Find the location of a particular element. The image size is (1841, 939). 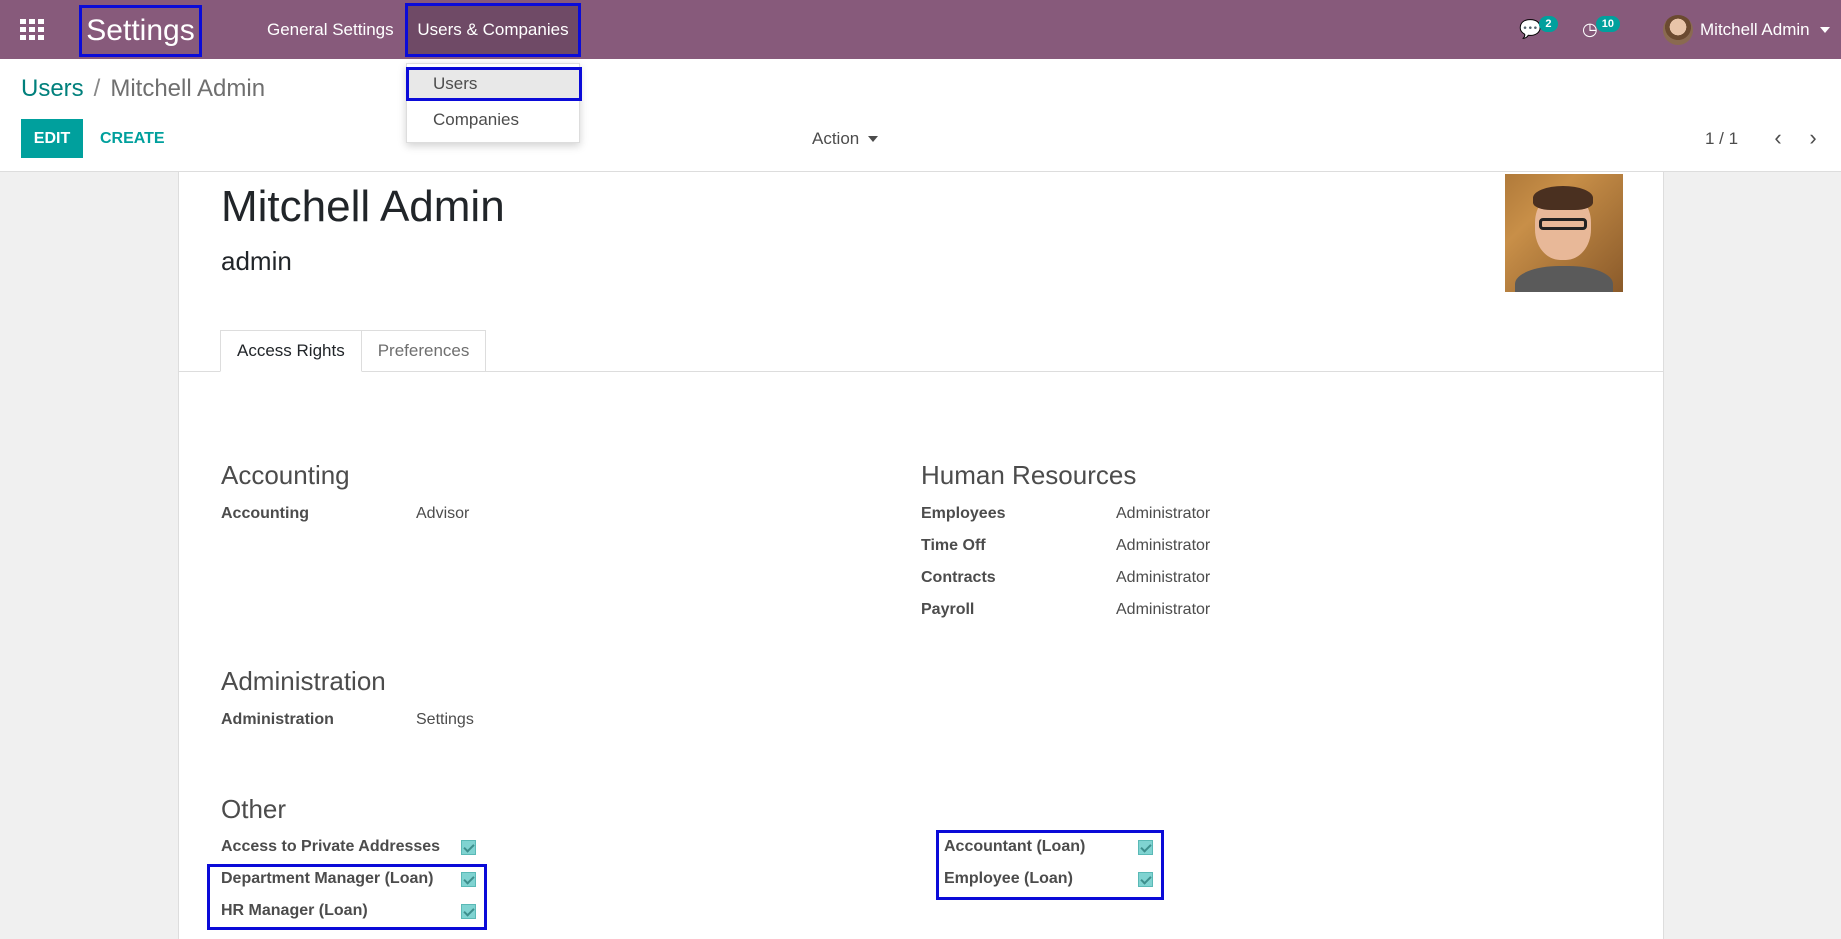

menu-general-settings: General Settings is located at coordinates (330, 29).